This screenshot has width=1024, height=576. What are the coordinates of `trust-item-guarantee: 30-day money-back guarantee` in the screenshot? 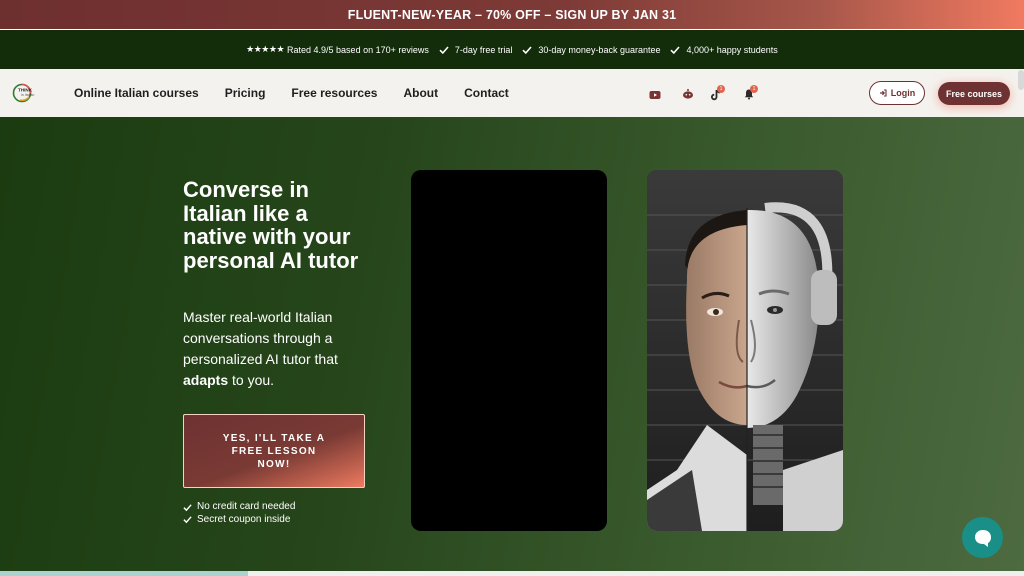 It's located at (591, 50).